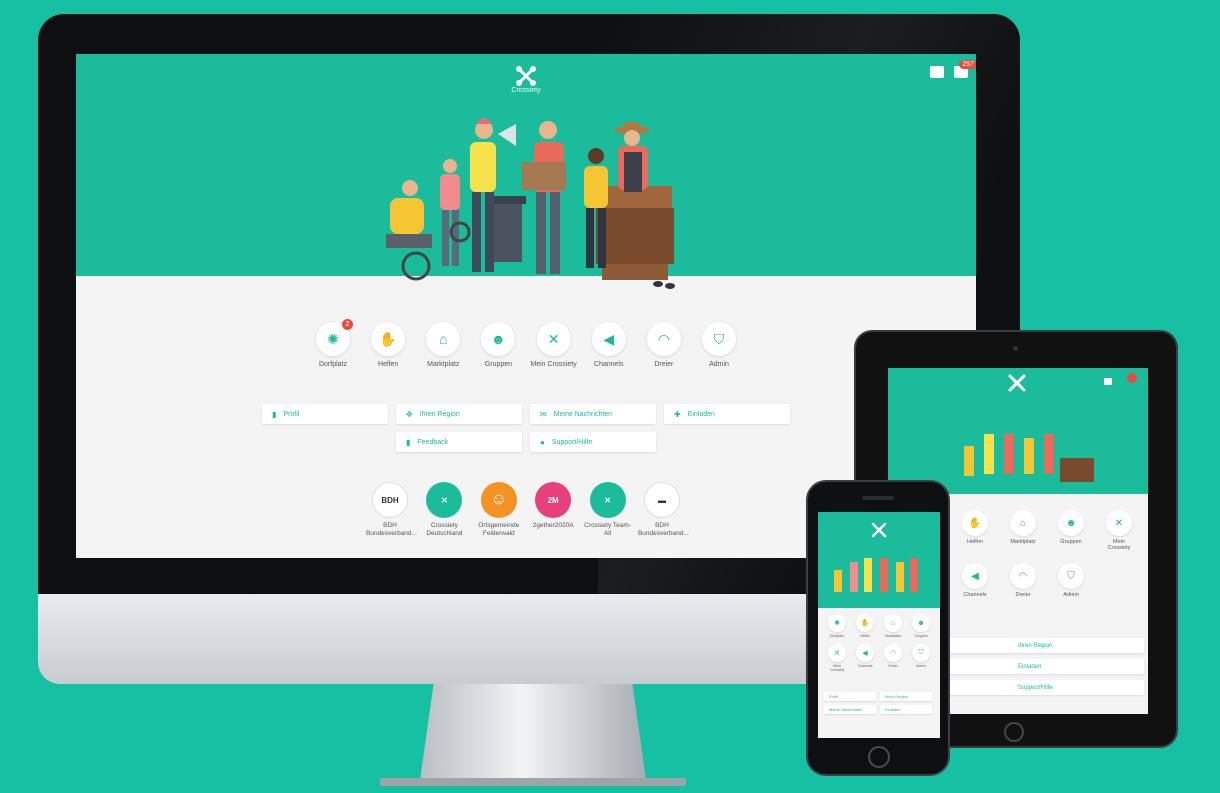  I want to click on phone-app-item: ✋ Helfen, so click(865, 626).